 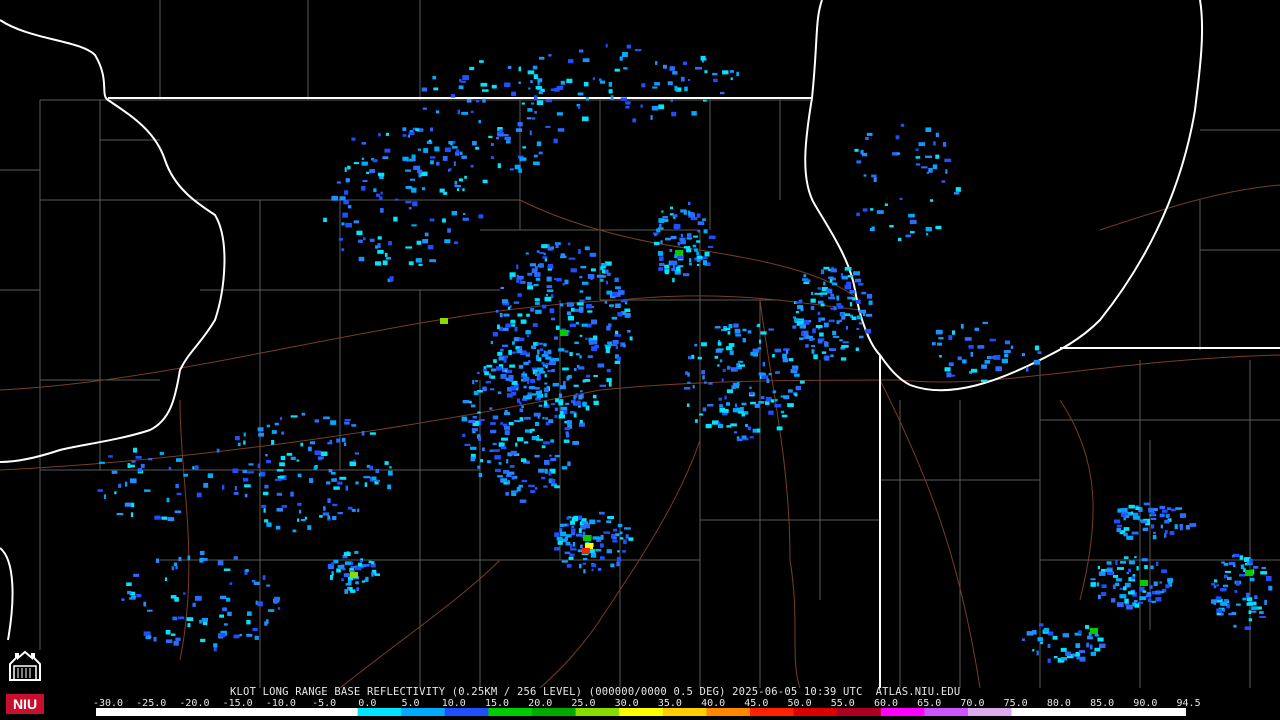 What do you see at coordinates (815, 712) in the screenshot?
I see `colorbar-segment` at bounding box center [815, 712].